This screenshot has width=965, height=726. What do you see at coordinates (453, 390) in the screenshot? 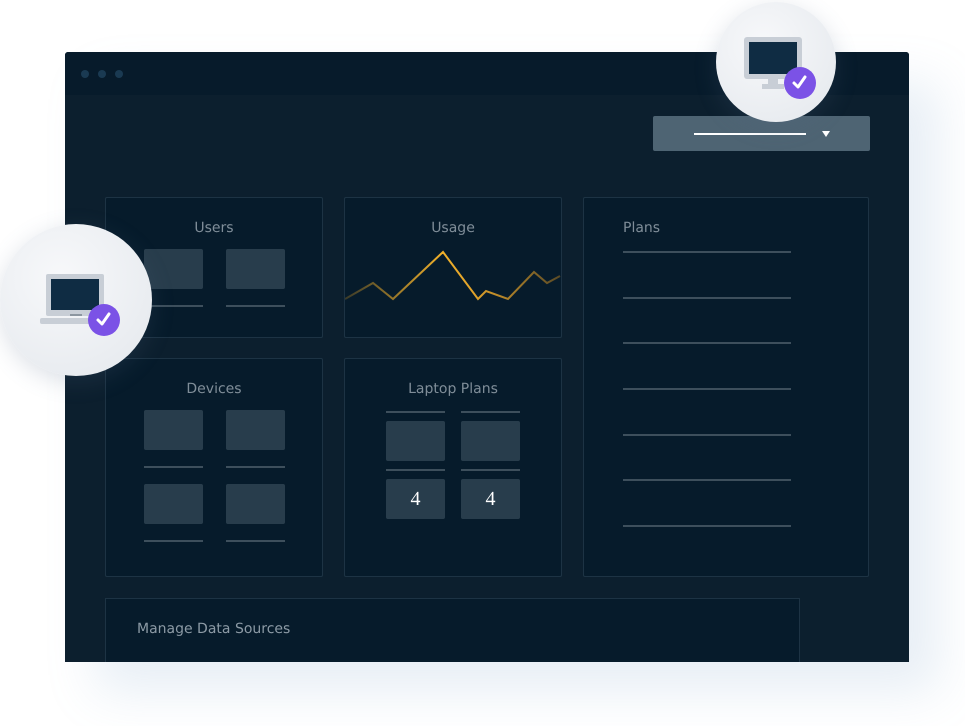
I see `card-title: Laptop Plans` at bounding box center [453, 390].